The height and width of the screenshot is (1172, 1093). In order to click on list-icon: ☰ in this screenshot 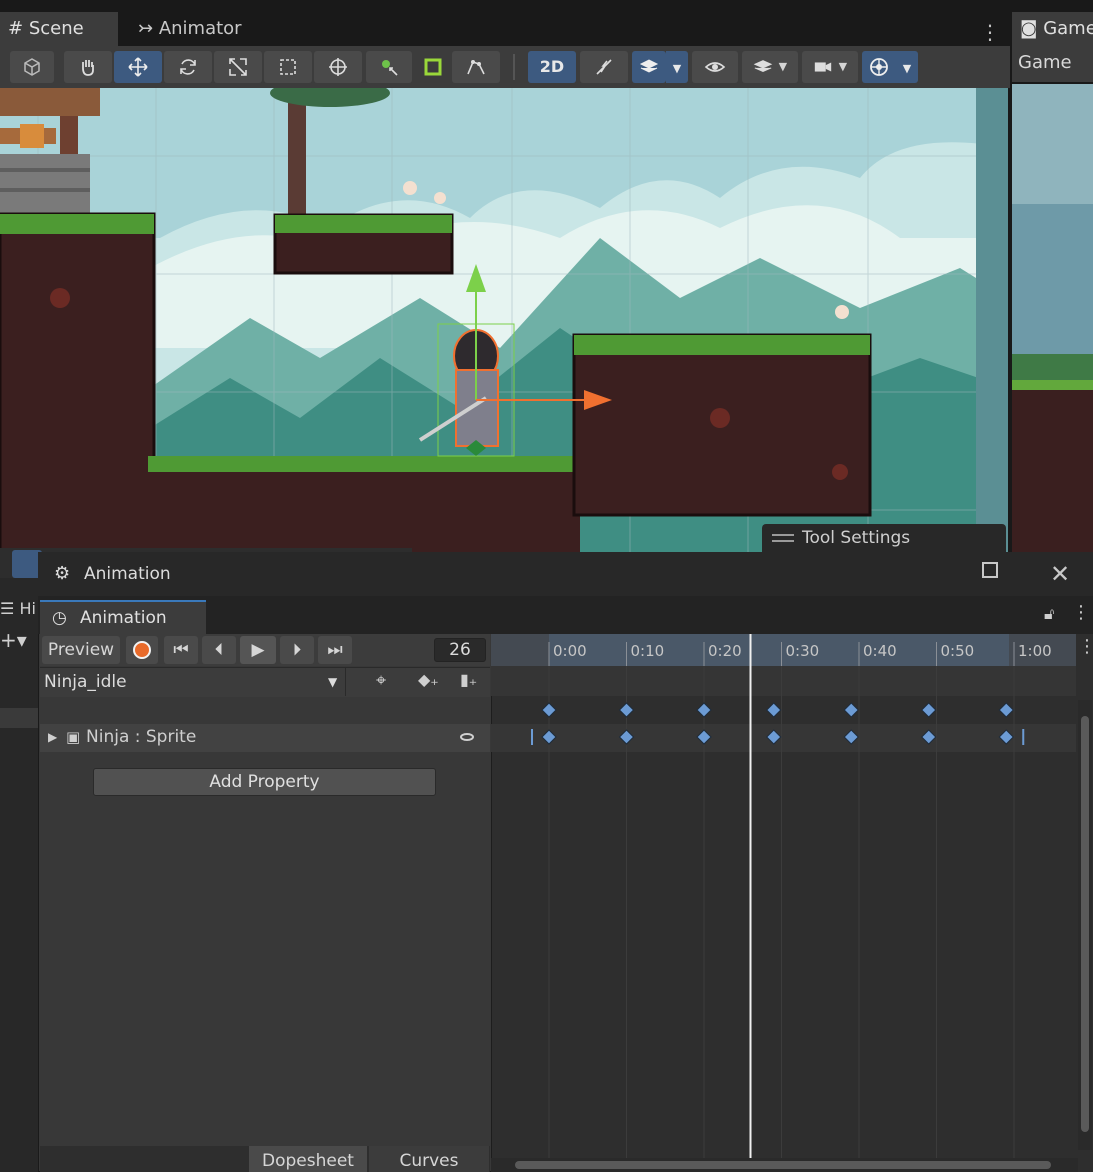, I will do `click(7, 608)`.